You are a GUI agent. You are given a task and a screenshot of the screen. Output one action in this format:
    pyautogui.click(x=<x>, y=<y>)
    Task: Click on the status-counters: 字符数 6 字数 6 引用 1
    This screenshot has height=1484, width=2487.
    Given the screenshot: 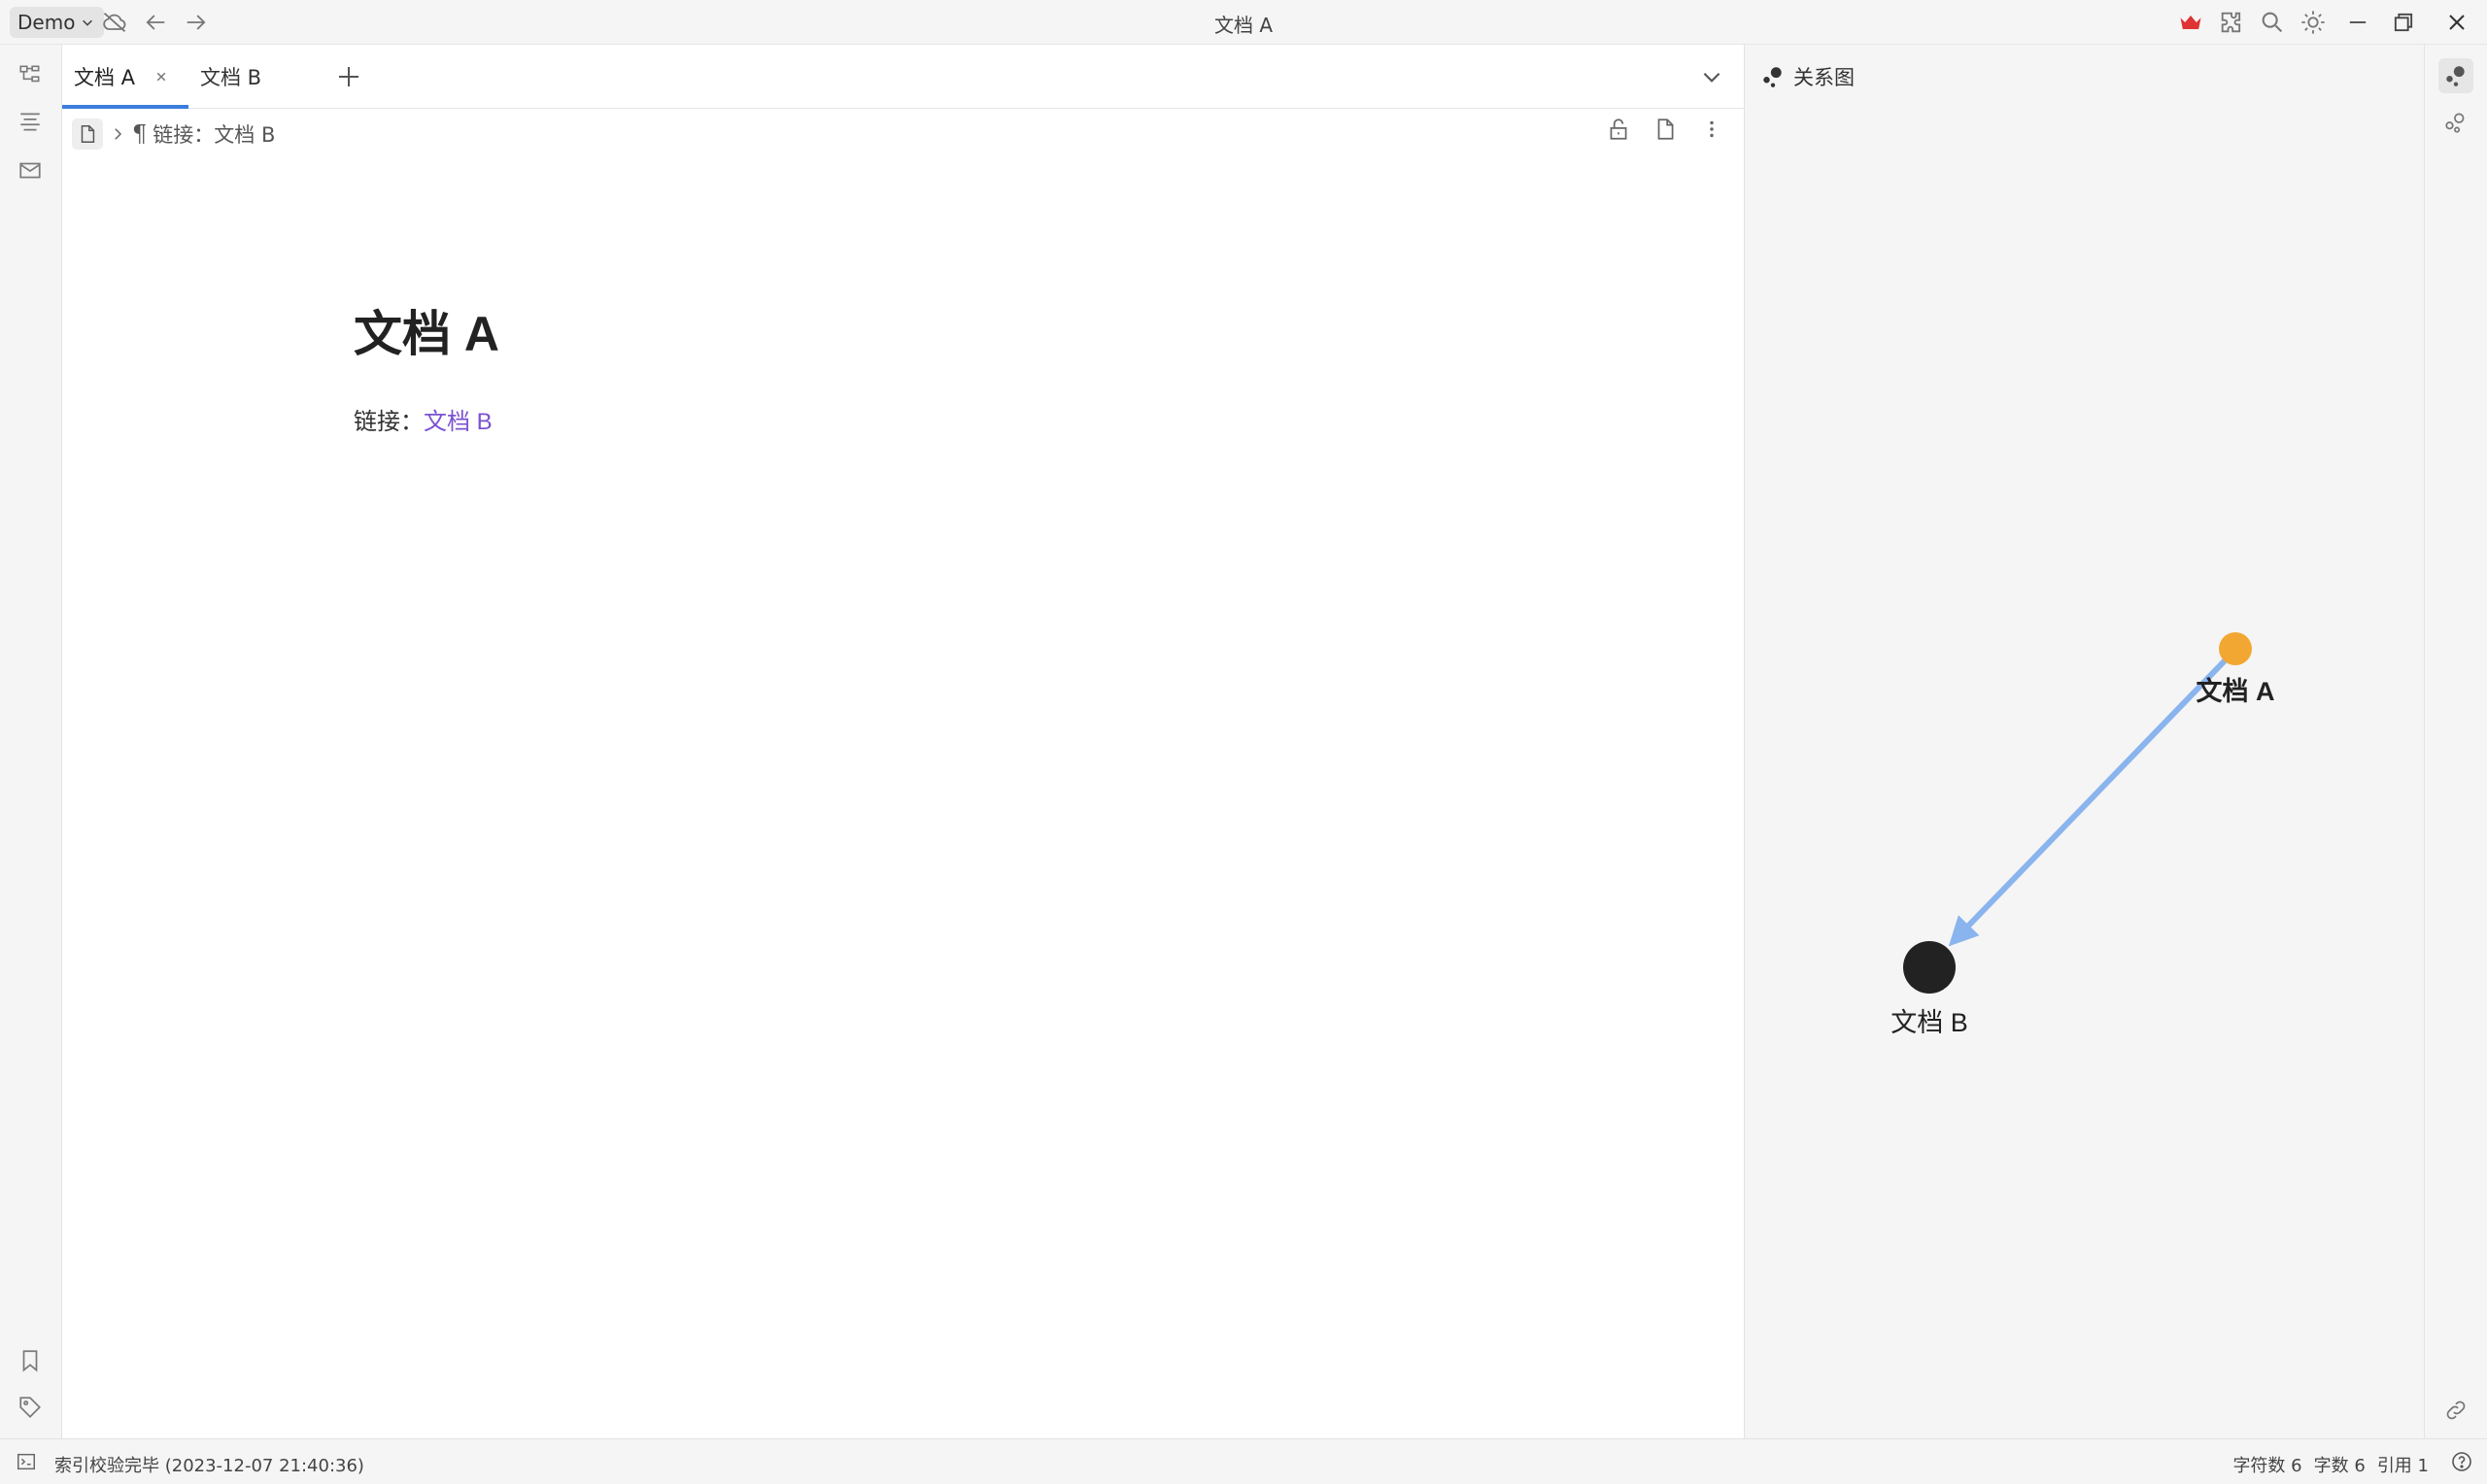 What is the action you would take?
    pyautogui.click(x=2330, y=1464)
    